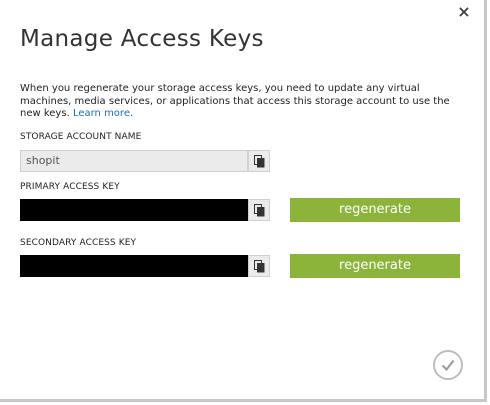  I want to click on secondary-access-key-field, so click(134, 266).